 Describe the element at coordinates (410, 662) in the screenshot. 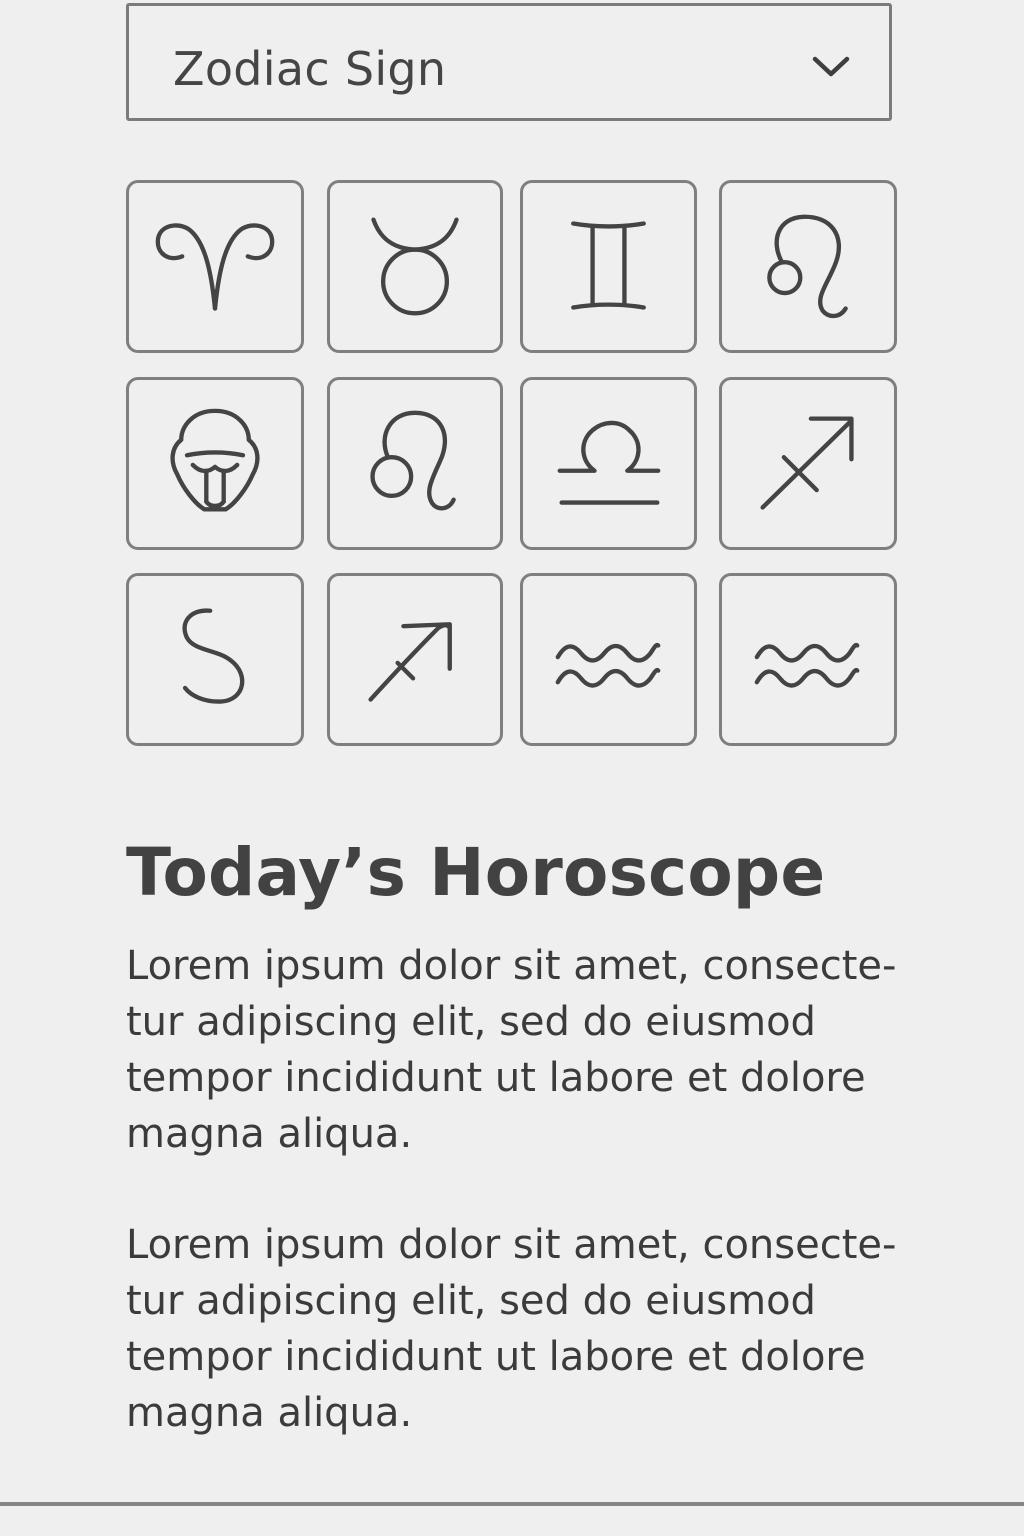

I see `arrow-icon` at that location.